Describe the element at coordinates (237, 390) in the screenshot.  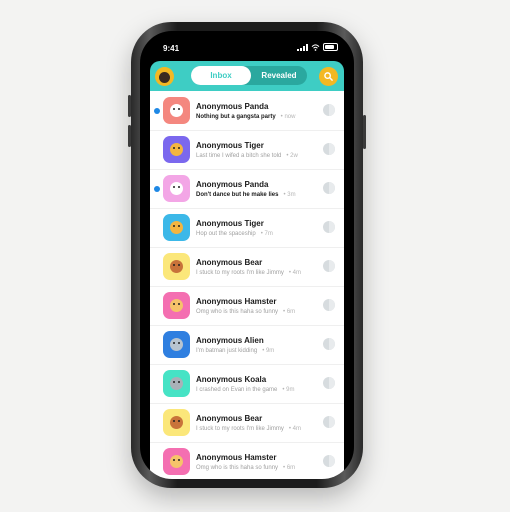
I see `preview-text: I crashed on Evan in the game` at that location.